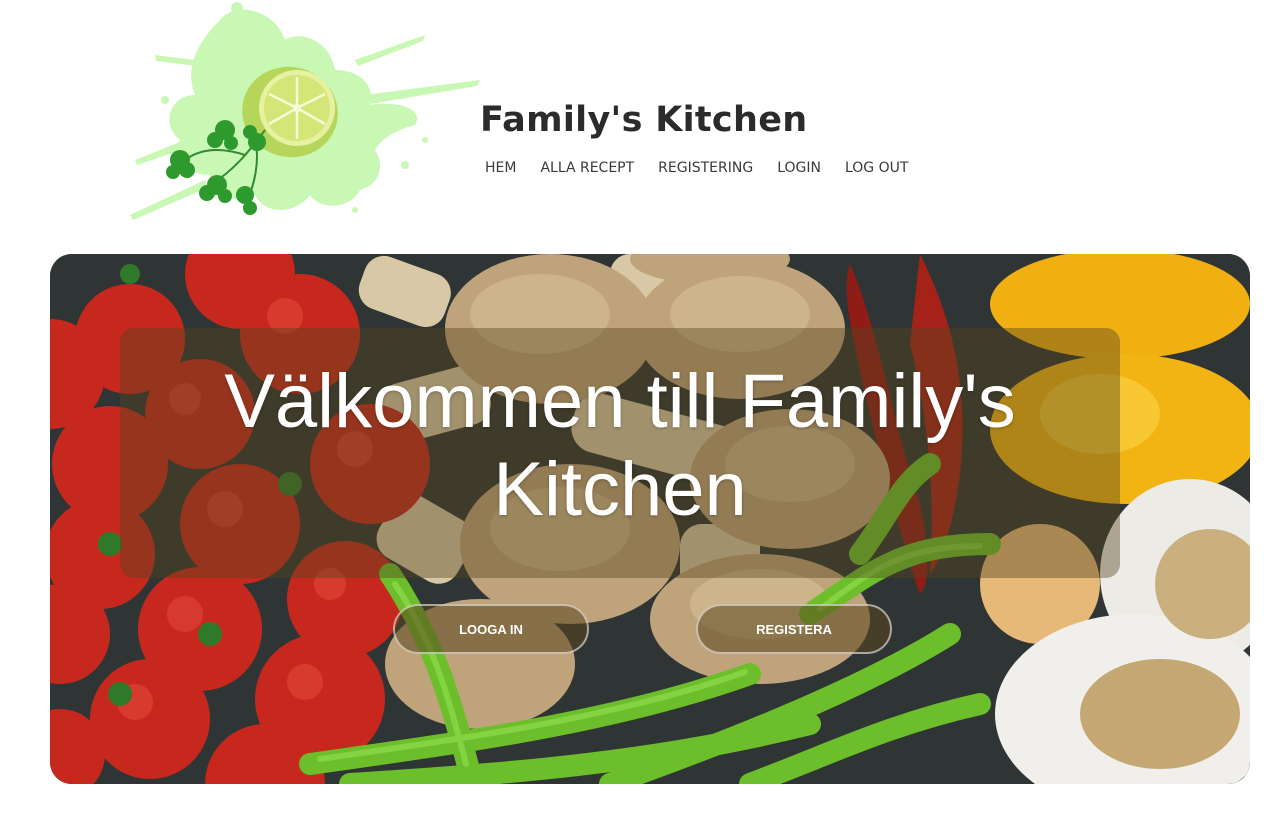 This screenshot has width=1273, height=834. What do you see at coordinates (587, 168) in the screenshot?
I see `nav-item-alla-recept: ALLA RECEPT` at bounding box center [587, 168].